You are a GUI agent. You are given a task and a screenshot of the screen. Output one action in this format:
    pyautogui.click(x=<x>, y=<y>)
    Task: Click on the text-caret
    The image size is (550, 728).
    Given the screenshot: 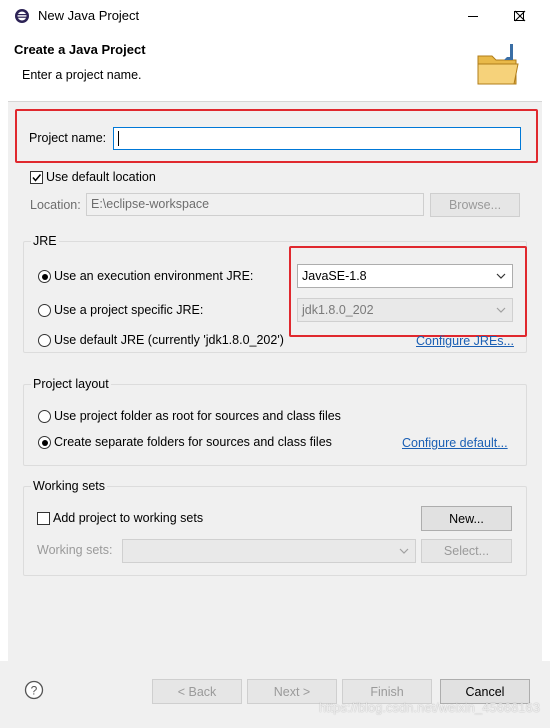 What is the action you would take?
    pyautogui.click(x=118, y=138)
    